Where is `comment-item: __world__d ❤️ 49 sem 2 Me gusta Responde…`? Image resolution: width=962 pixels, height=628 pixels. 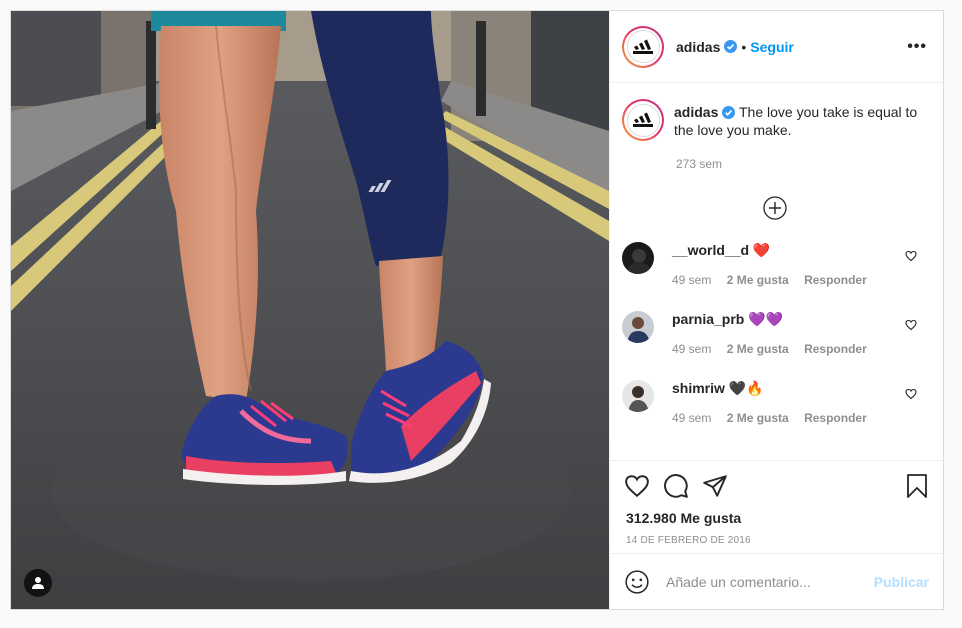
comment-item: __world__d ❤️ 49 sem 2 Me gusta Responde… is located at coordinates (774, 263).